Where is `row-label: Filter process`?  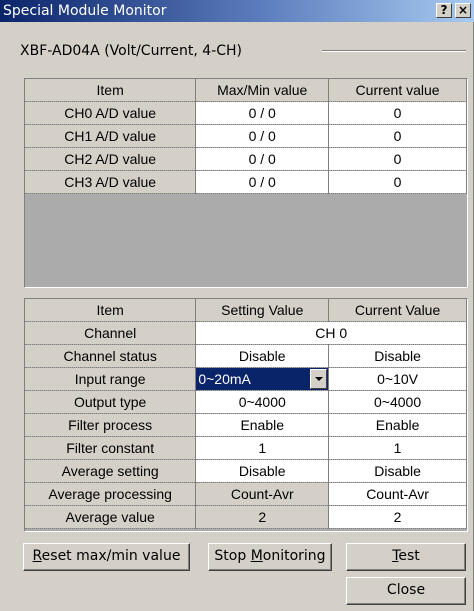
row-label: Filter process is located at coordinates (111, 425).